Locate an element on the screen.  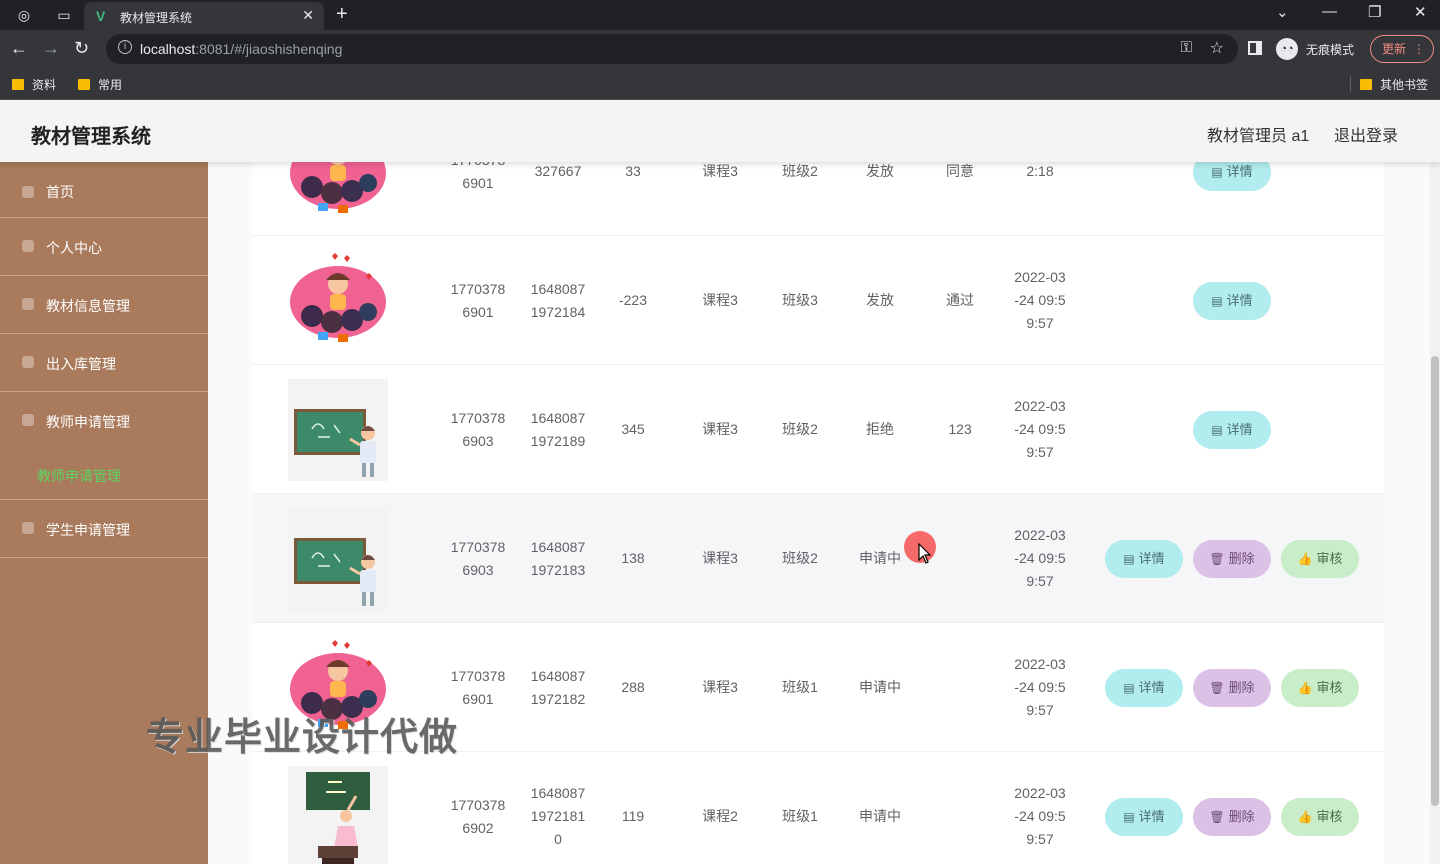
update-button: 更新 ⋮ is located at coordinates (1402, 49).